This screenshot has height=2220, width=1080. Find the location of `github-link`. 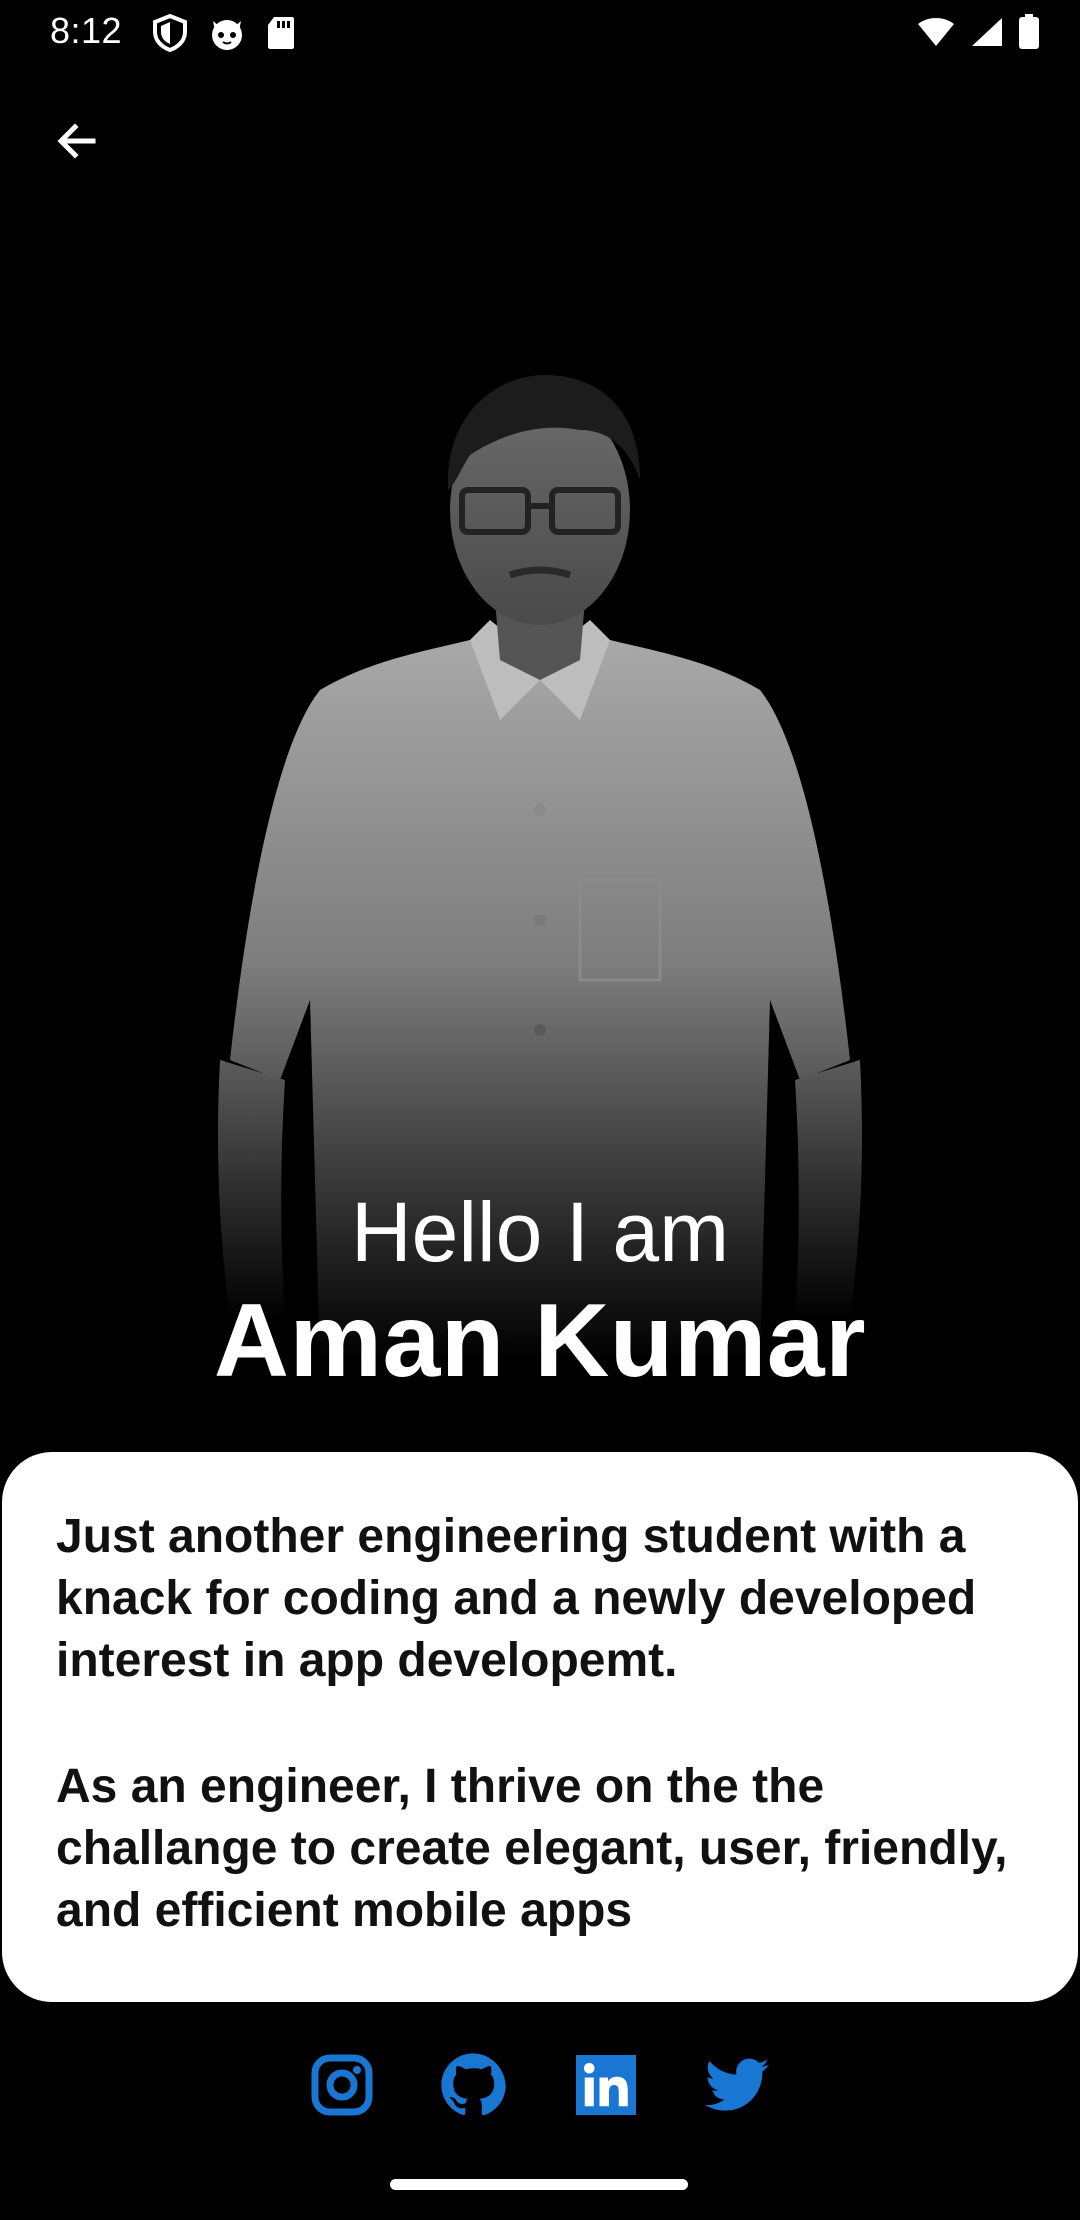

github-link is located at coordinates (473, 2087).